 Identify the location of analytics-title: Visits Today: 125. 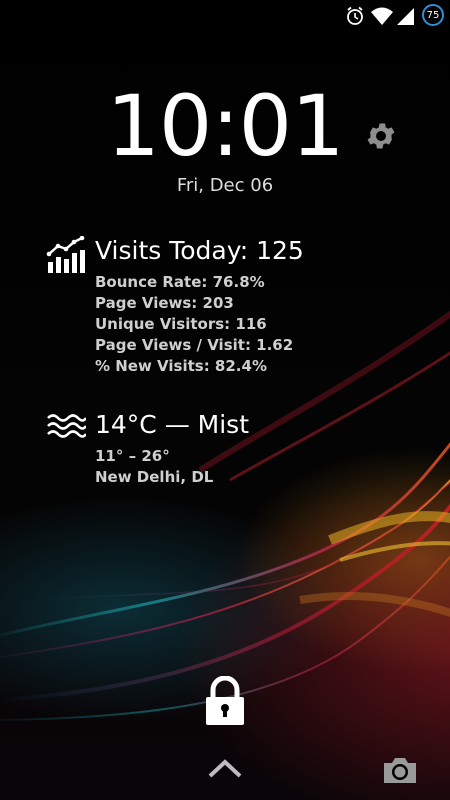
(199, 250).